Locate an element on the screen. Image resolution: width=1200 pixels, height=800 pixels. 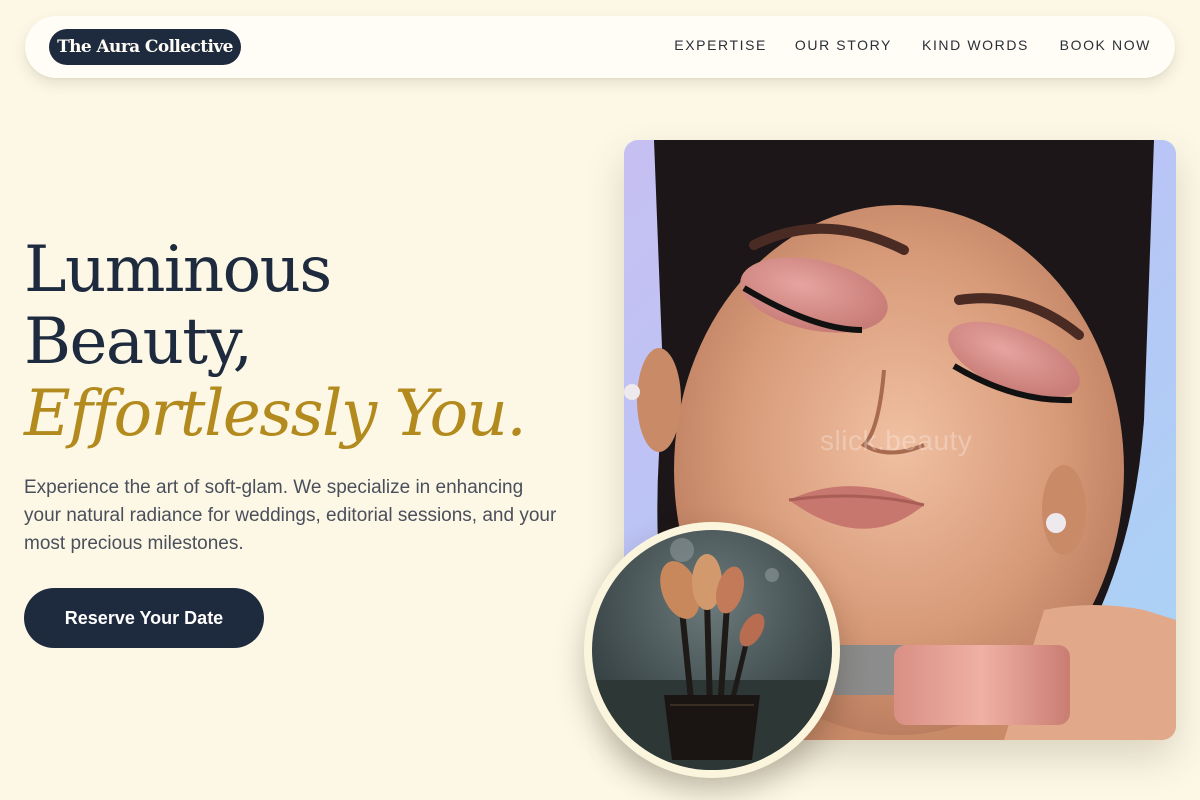
nav-link-book-now: BOOK NOW is located at coordinates (1105, 45).